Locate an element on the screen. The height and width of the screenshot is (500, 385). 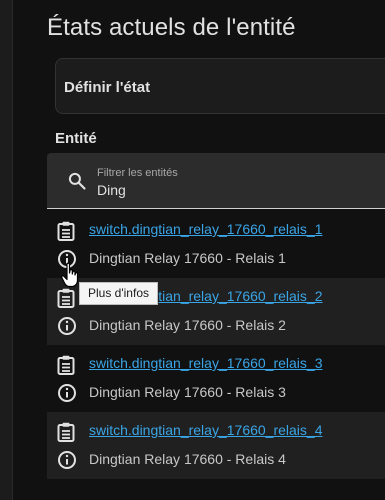
more-info-tooltip: Plus d'infos is located at coordinates (118, 293).